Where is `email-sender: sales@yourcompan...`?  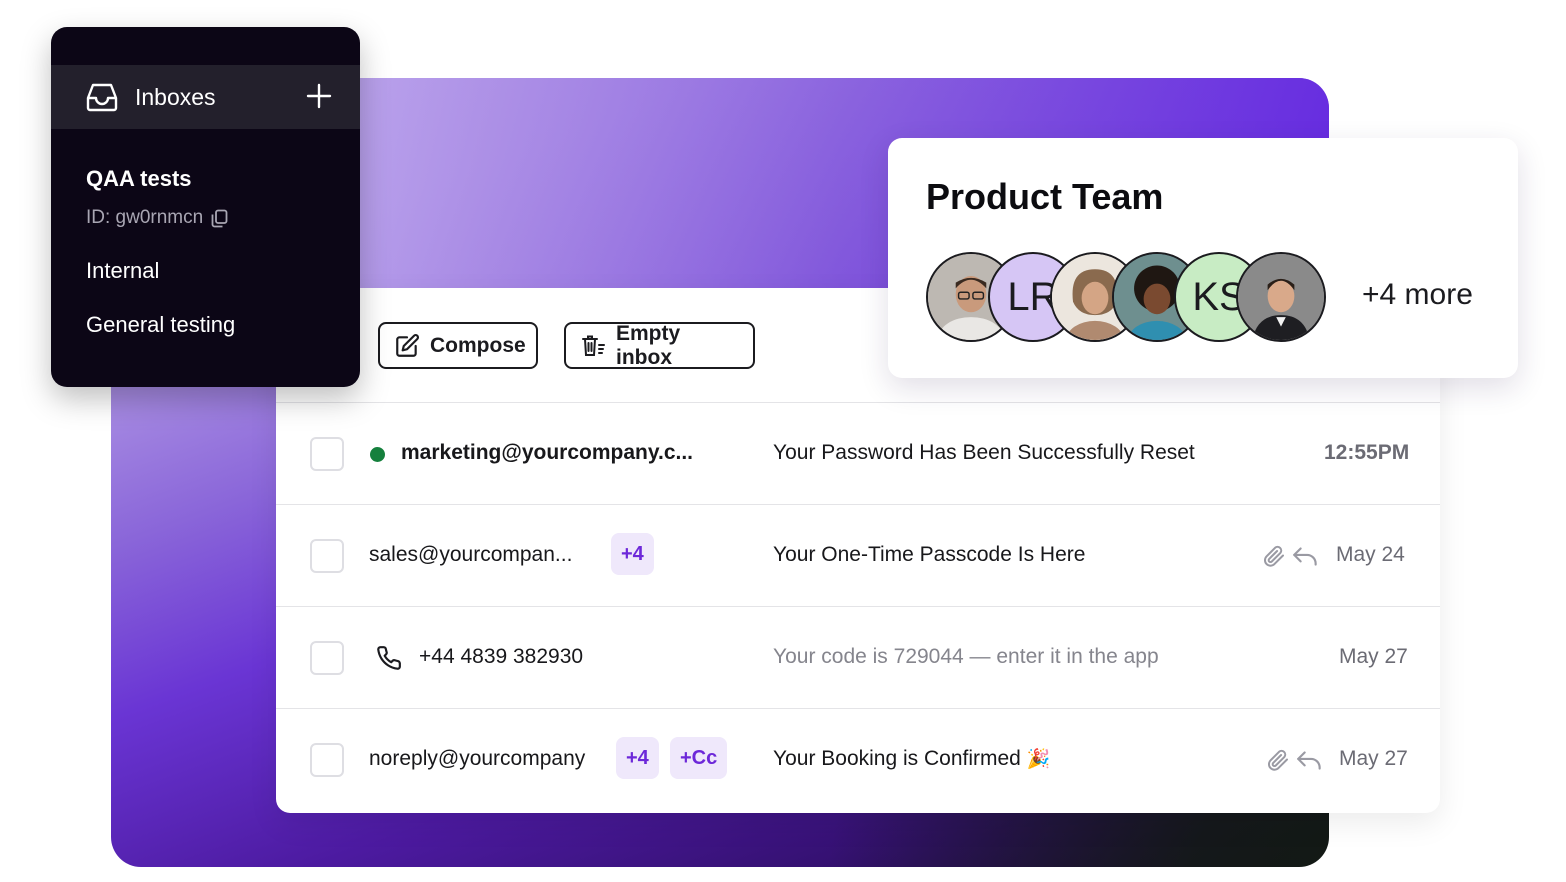 email-sender: sales@yourcompan... is located at coordinates (471, 554).